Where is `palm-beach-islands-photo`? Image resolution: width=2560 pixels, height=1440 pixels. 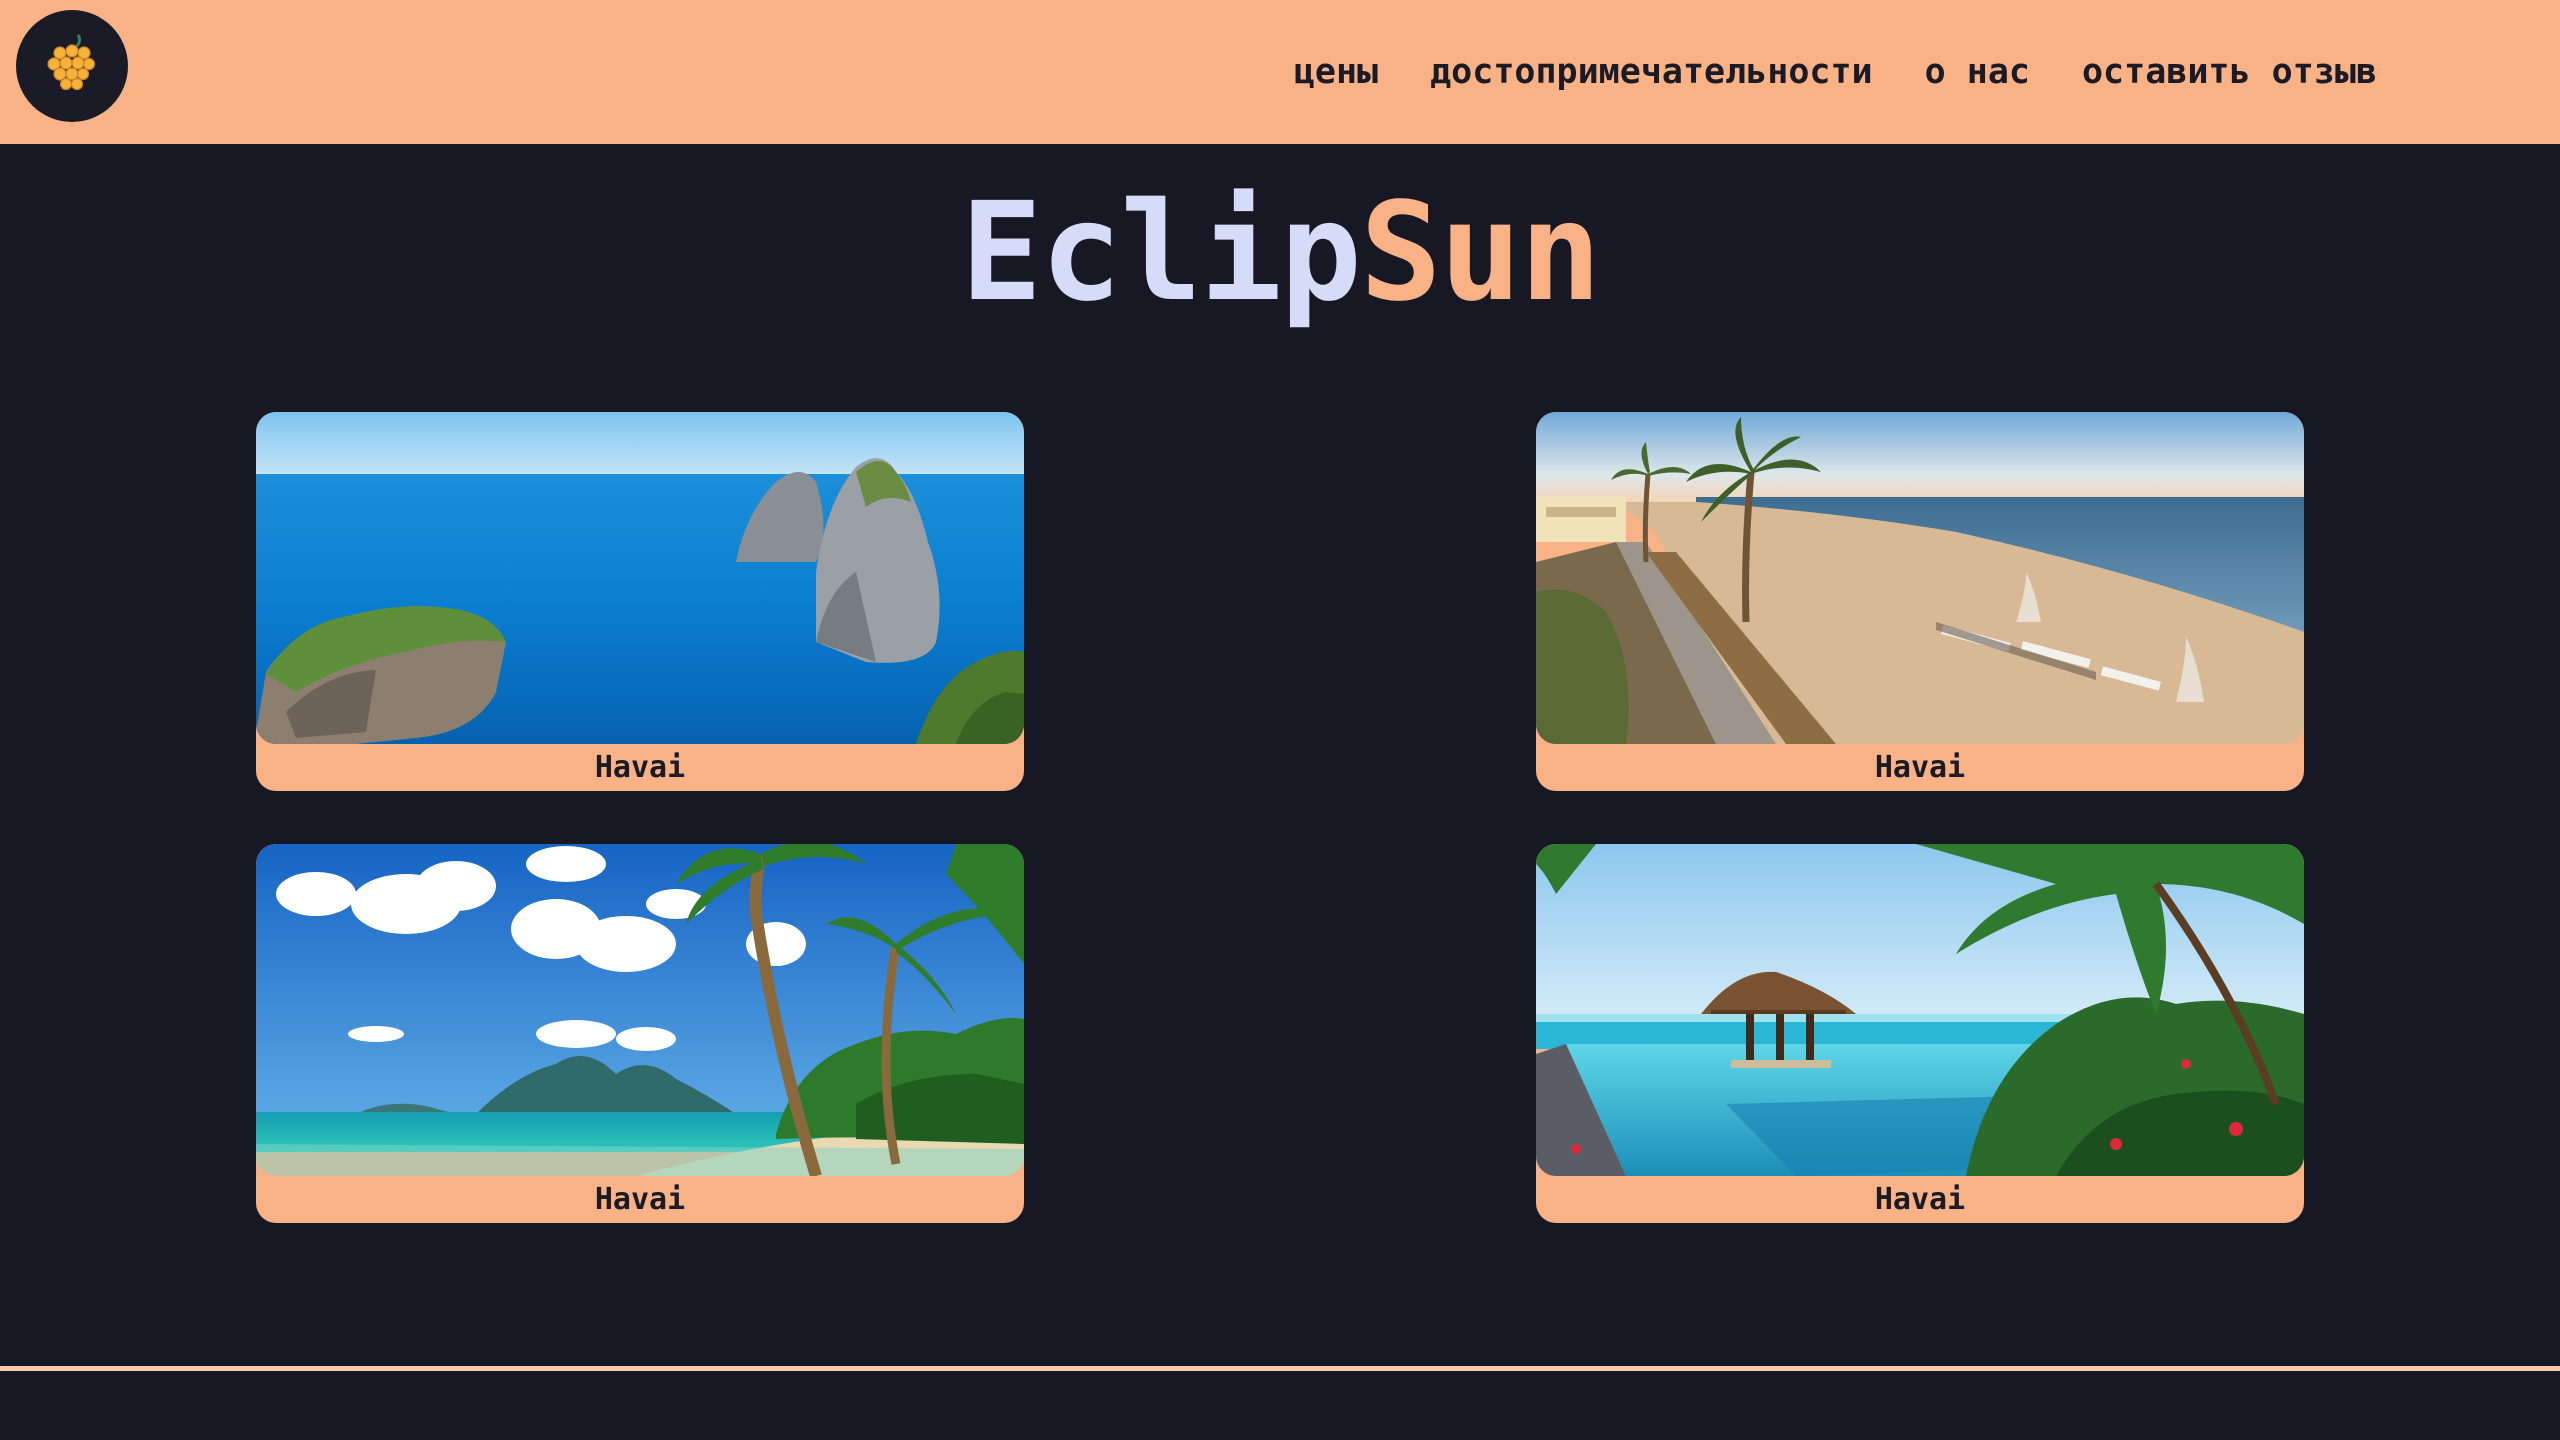
palm-beach-islands-photo is located at coordinates (640, 1010).